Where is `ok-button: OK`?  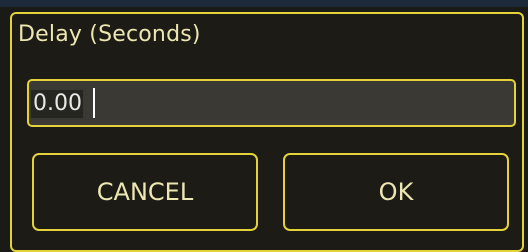
ok-button: OK is located at coordinates (396, 192).